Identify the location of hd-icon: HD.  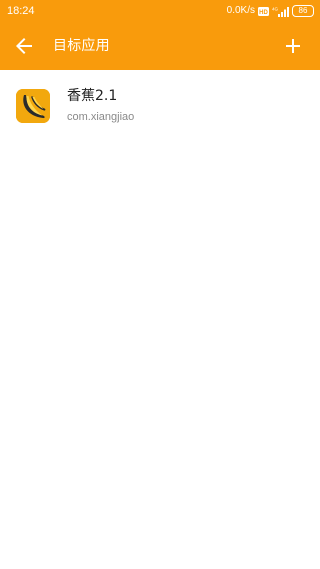
(263, 11).